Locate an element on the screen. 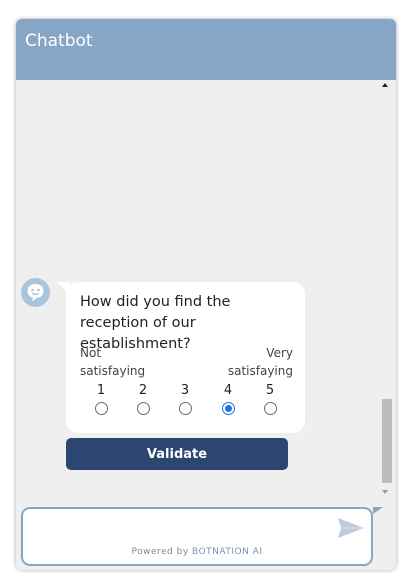  powered-brand: BOTNATION AI is located at coordinates (227, 552).